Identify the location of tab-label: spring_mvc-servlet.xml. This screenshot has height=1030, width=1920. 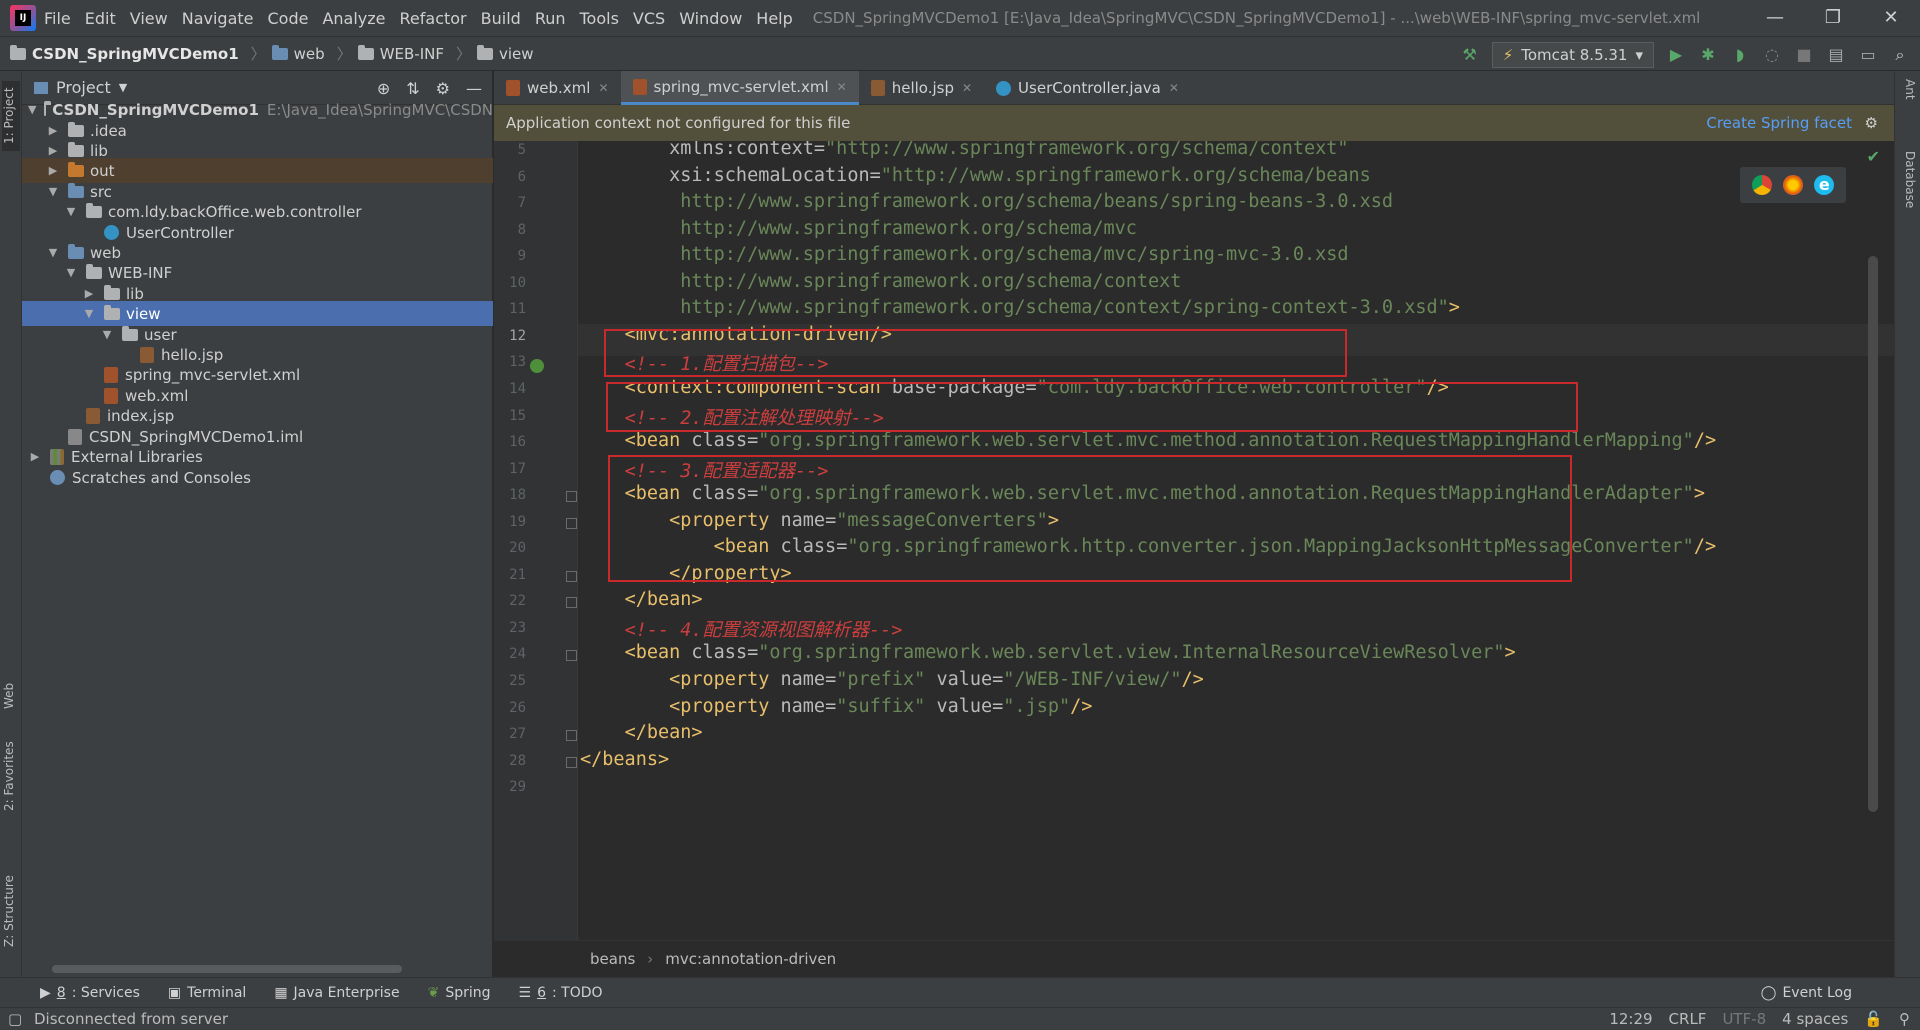
(741, 86).